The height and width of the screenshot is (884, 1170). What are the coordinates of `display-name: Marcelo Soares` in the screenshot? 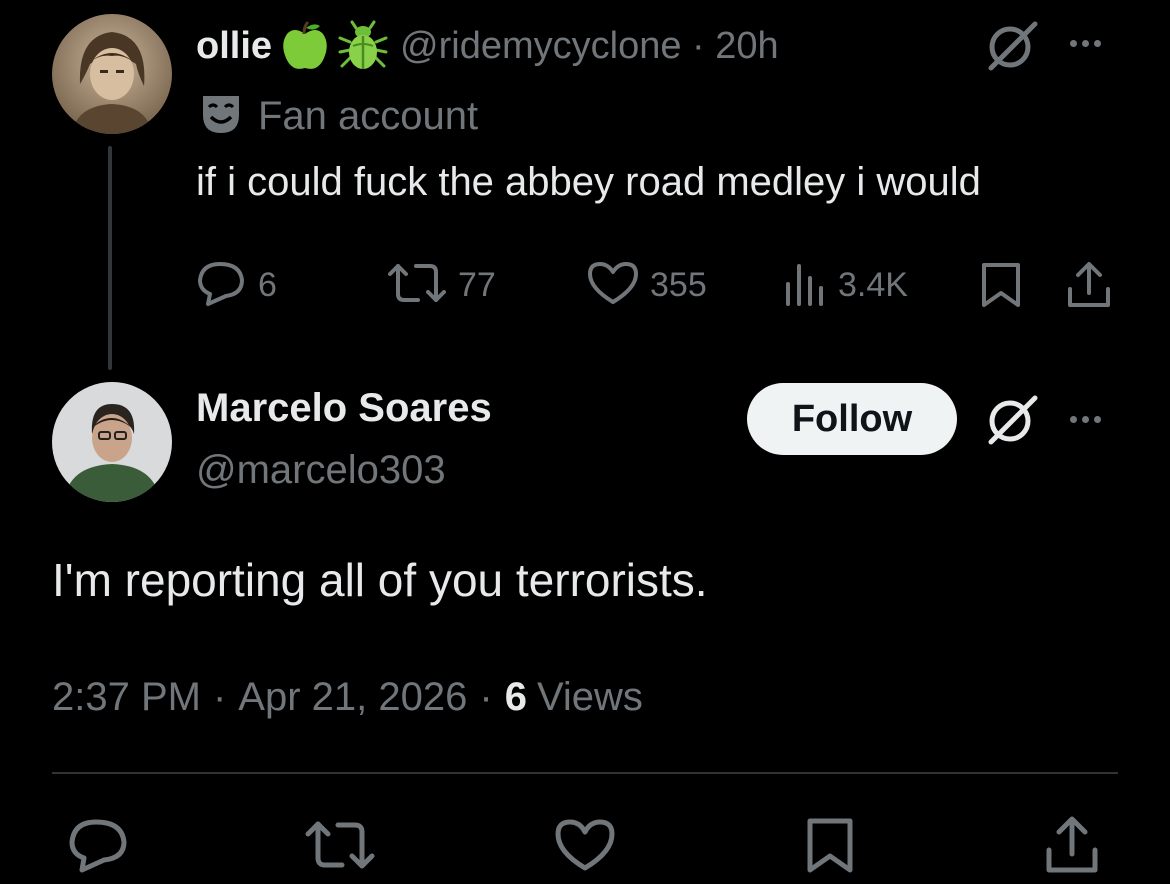 It's located at (344, 408).